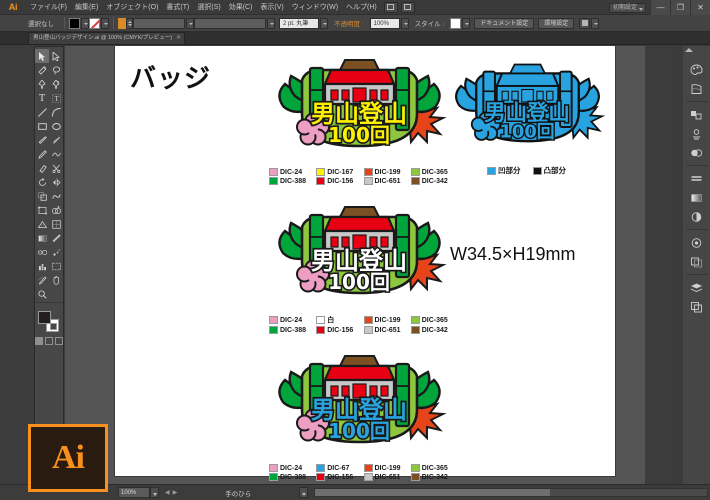 The width and height of the screenshot is (710, 500). What do you see at coordinates (432, 468) in the screenshot?
I see `swatch-item: DIC-365` at bounding box center [432, 468].